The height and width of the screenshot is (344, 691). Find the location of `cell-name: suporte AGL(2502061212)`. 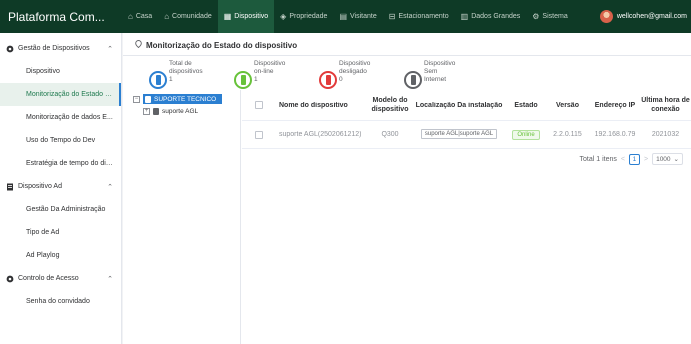

cell-name: suporte AGL(2502061212) is located at coordinates (320, 134).